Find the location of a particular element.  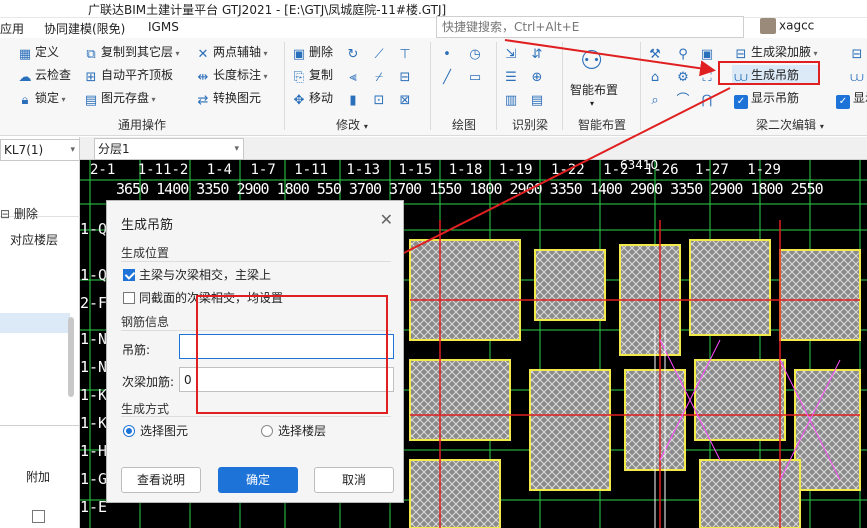

dialog-title: 生成吊筋 is located at coordinates (147, 225).